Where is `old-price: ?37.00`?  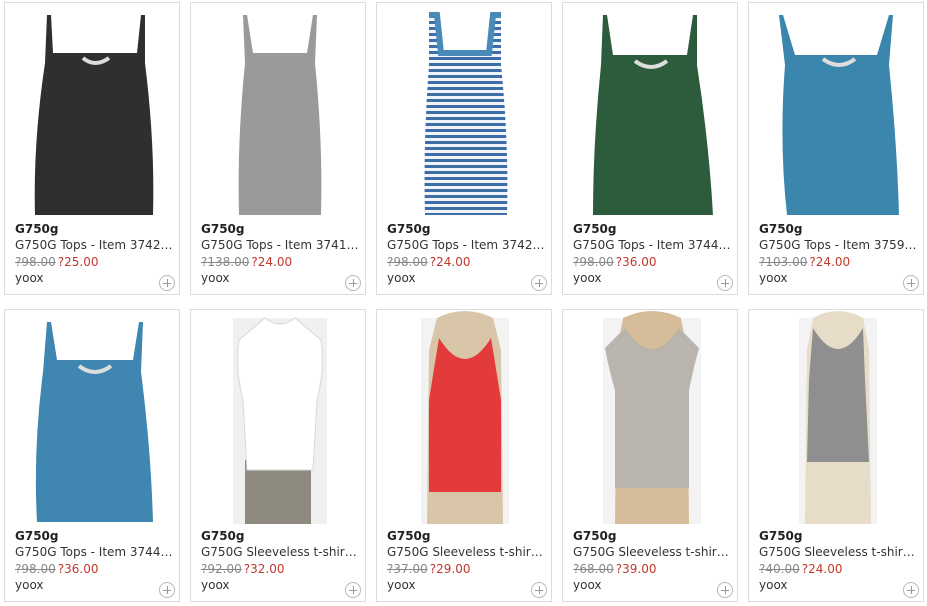
old-price: ?37.00 is located at coordinates (407, 569).